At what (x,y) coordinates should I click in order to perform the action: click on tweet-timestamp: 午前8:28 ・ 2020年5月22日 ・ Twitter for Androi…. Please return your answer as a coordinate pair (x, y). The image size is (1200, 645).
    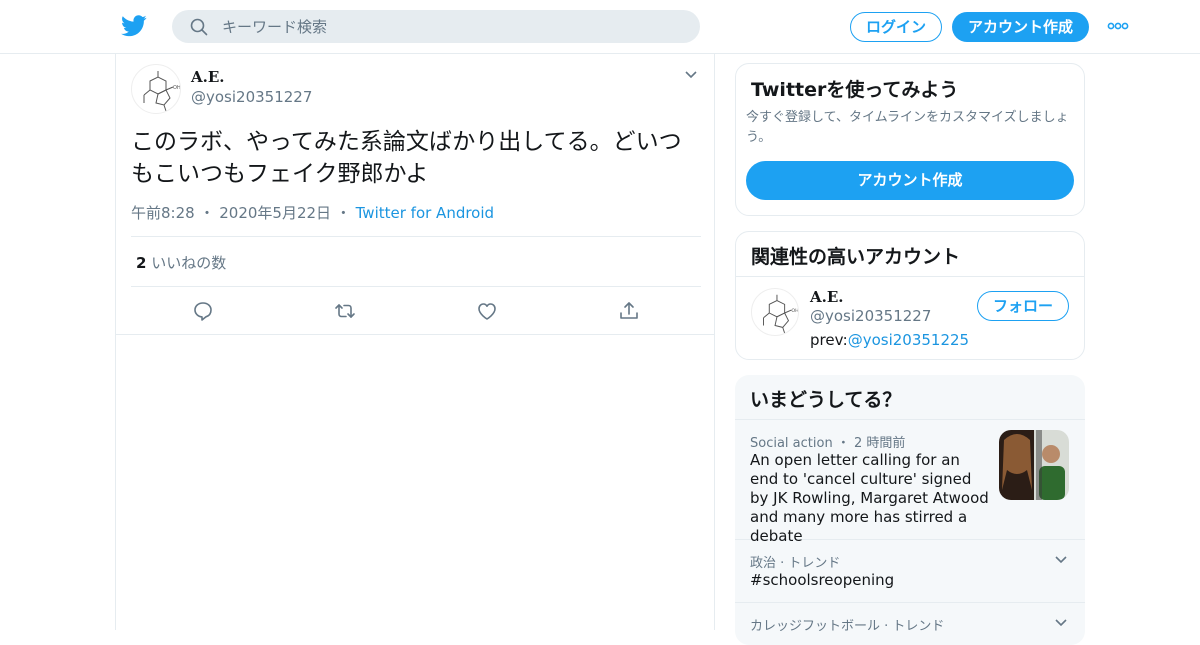
    Looking at the image, I should click on (312, 212).